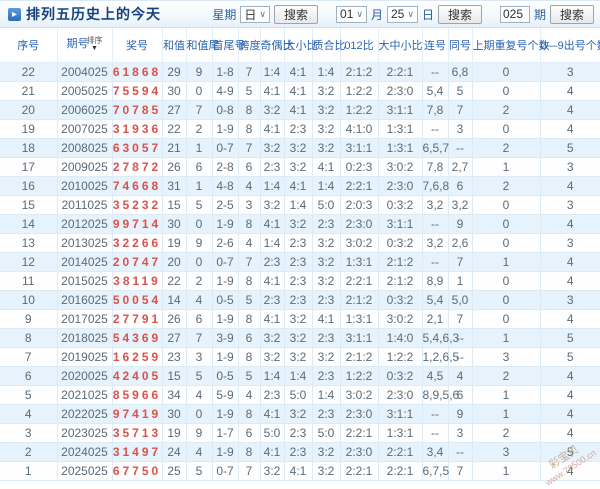  Describe the element at coordinates (84, 394) in the screenshot. I see `cell-issue: 2021025` at that location.